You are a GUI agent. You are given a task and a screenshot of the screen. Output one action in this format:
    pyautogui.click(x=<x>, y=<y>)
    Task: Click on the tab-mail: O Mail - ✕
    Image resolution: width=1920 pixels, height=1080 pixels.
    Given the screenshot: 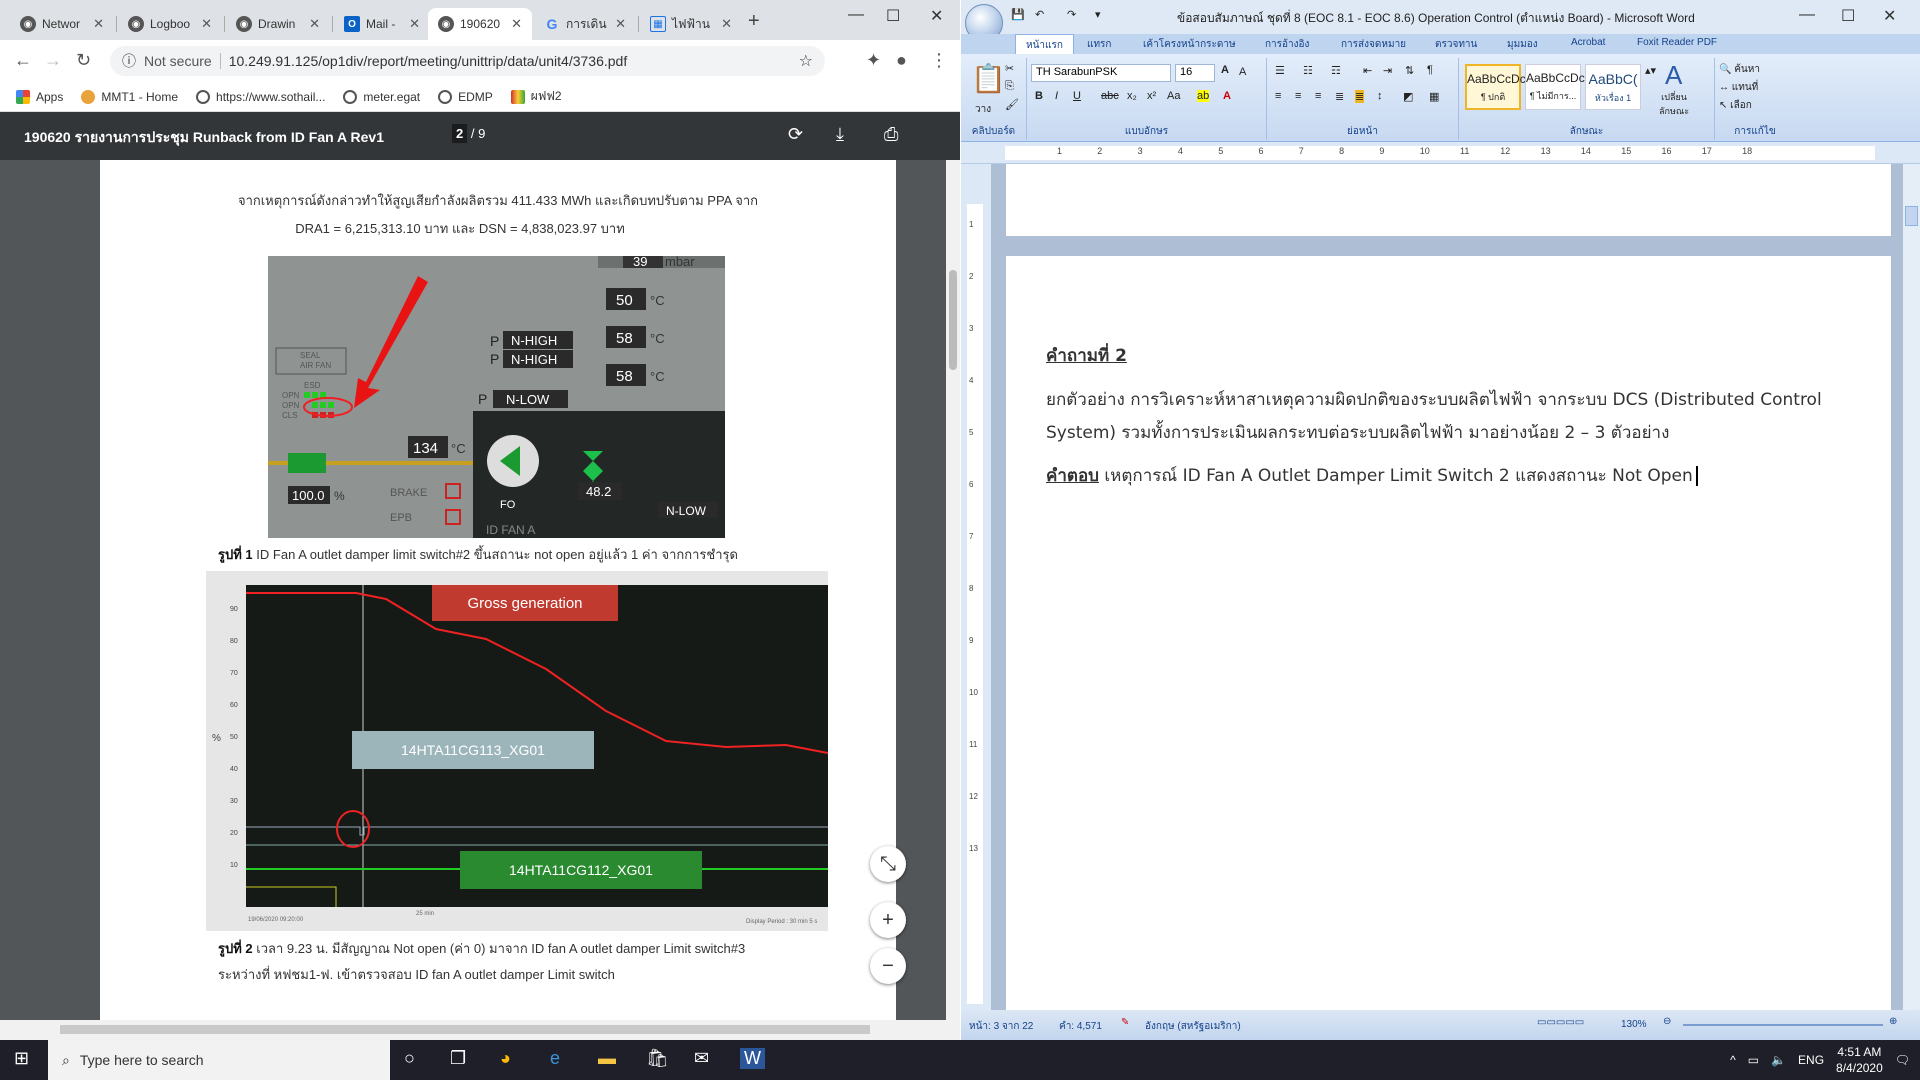 What is the action you would take?
    pyautogui.click(x=382, y=24)
    